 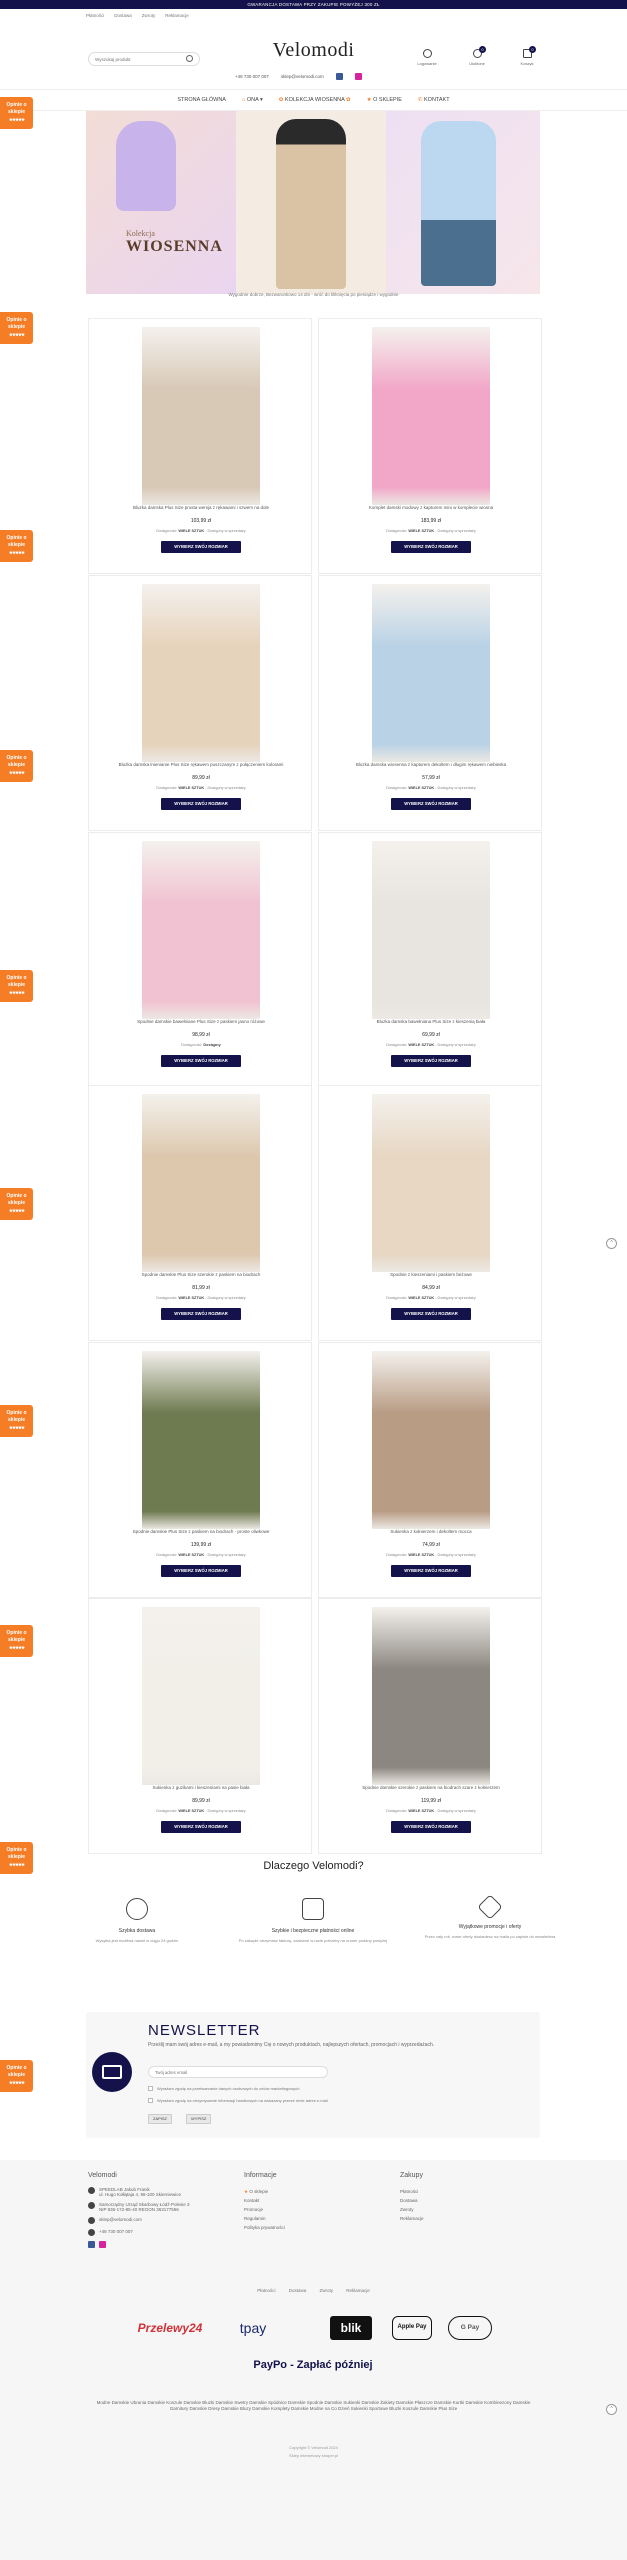 I want to click on footer-link: Dostawa, so click(x=460, y=2200).